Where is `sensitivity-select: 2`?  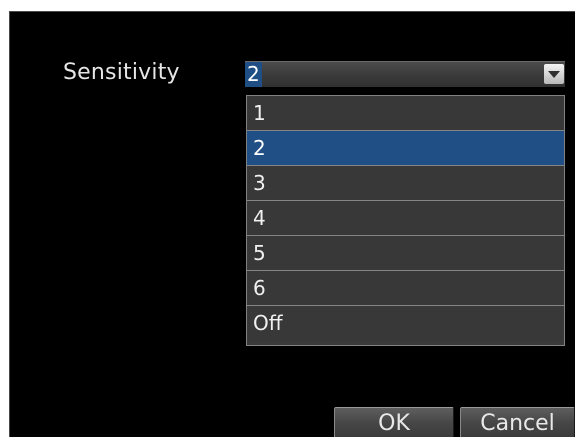 sensitivity-select: 2 is located at coordinates (405, 74).